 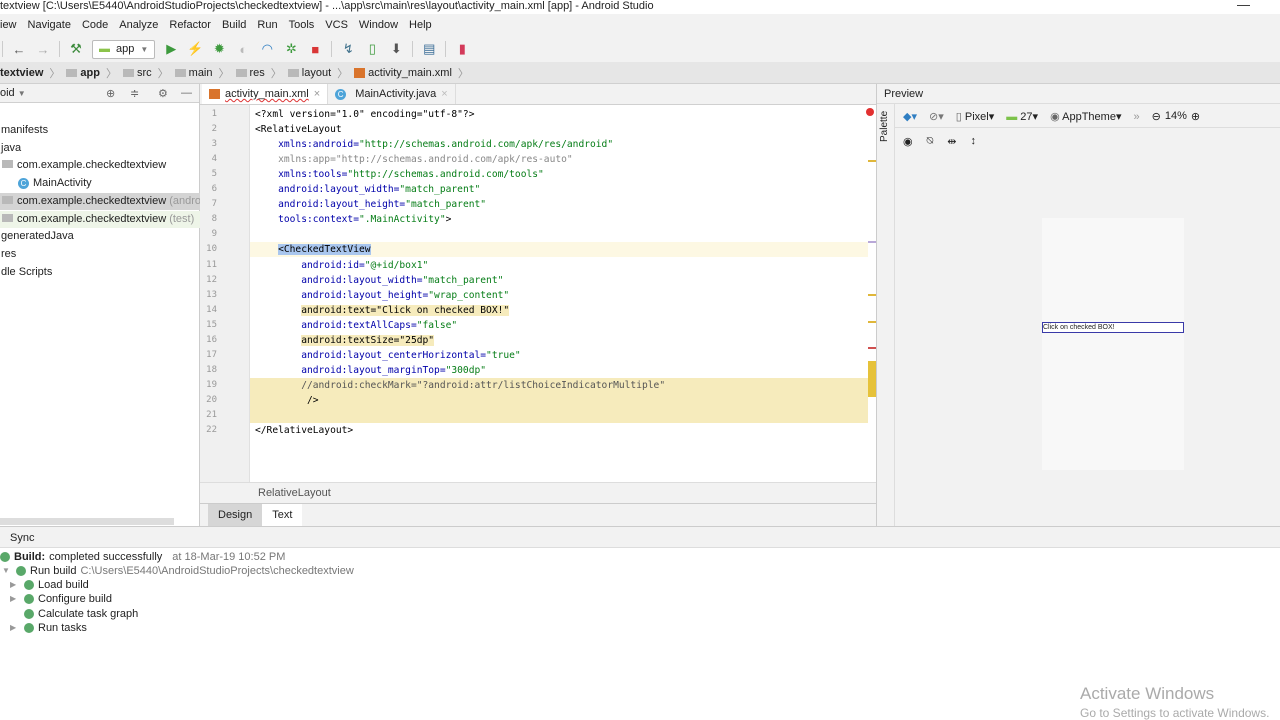 What do you see at coordinates (138, 25) in the screenshot?
I see `menu-analyze: Analyze` at bounding box center [138, 25].